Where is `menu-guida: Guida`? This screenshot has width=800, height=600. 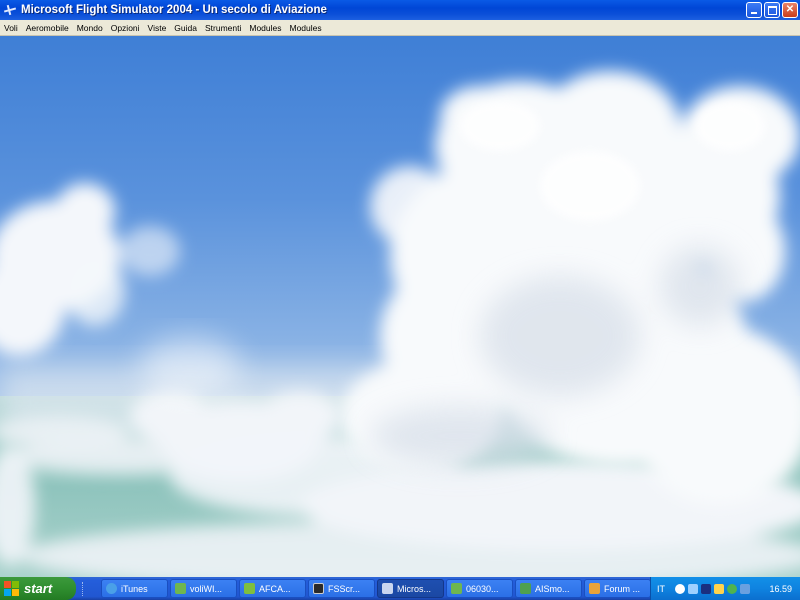 menu-guida: Guida is located at coordinates (185, 28).